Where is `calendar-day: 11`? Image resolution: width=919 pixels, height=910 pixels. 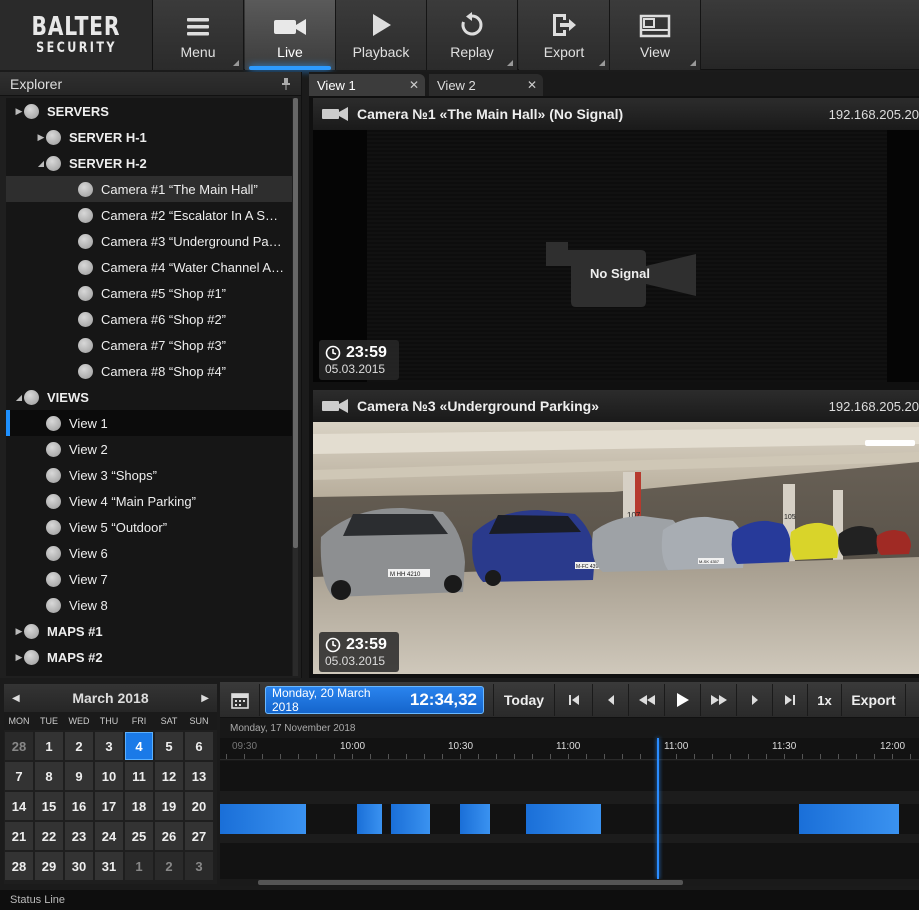 calendar-day: 11 is located at coordinates (139, 776).